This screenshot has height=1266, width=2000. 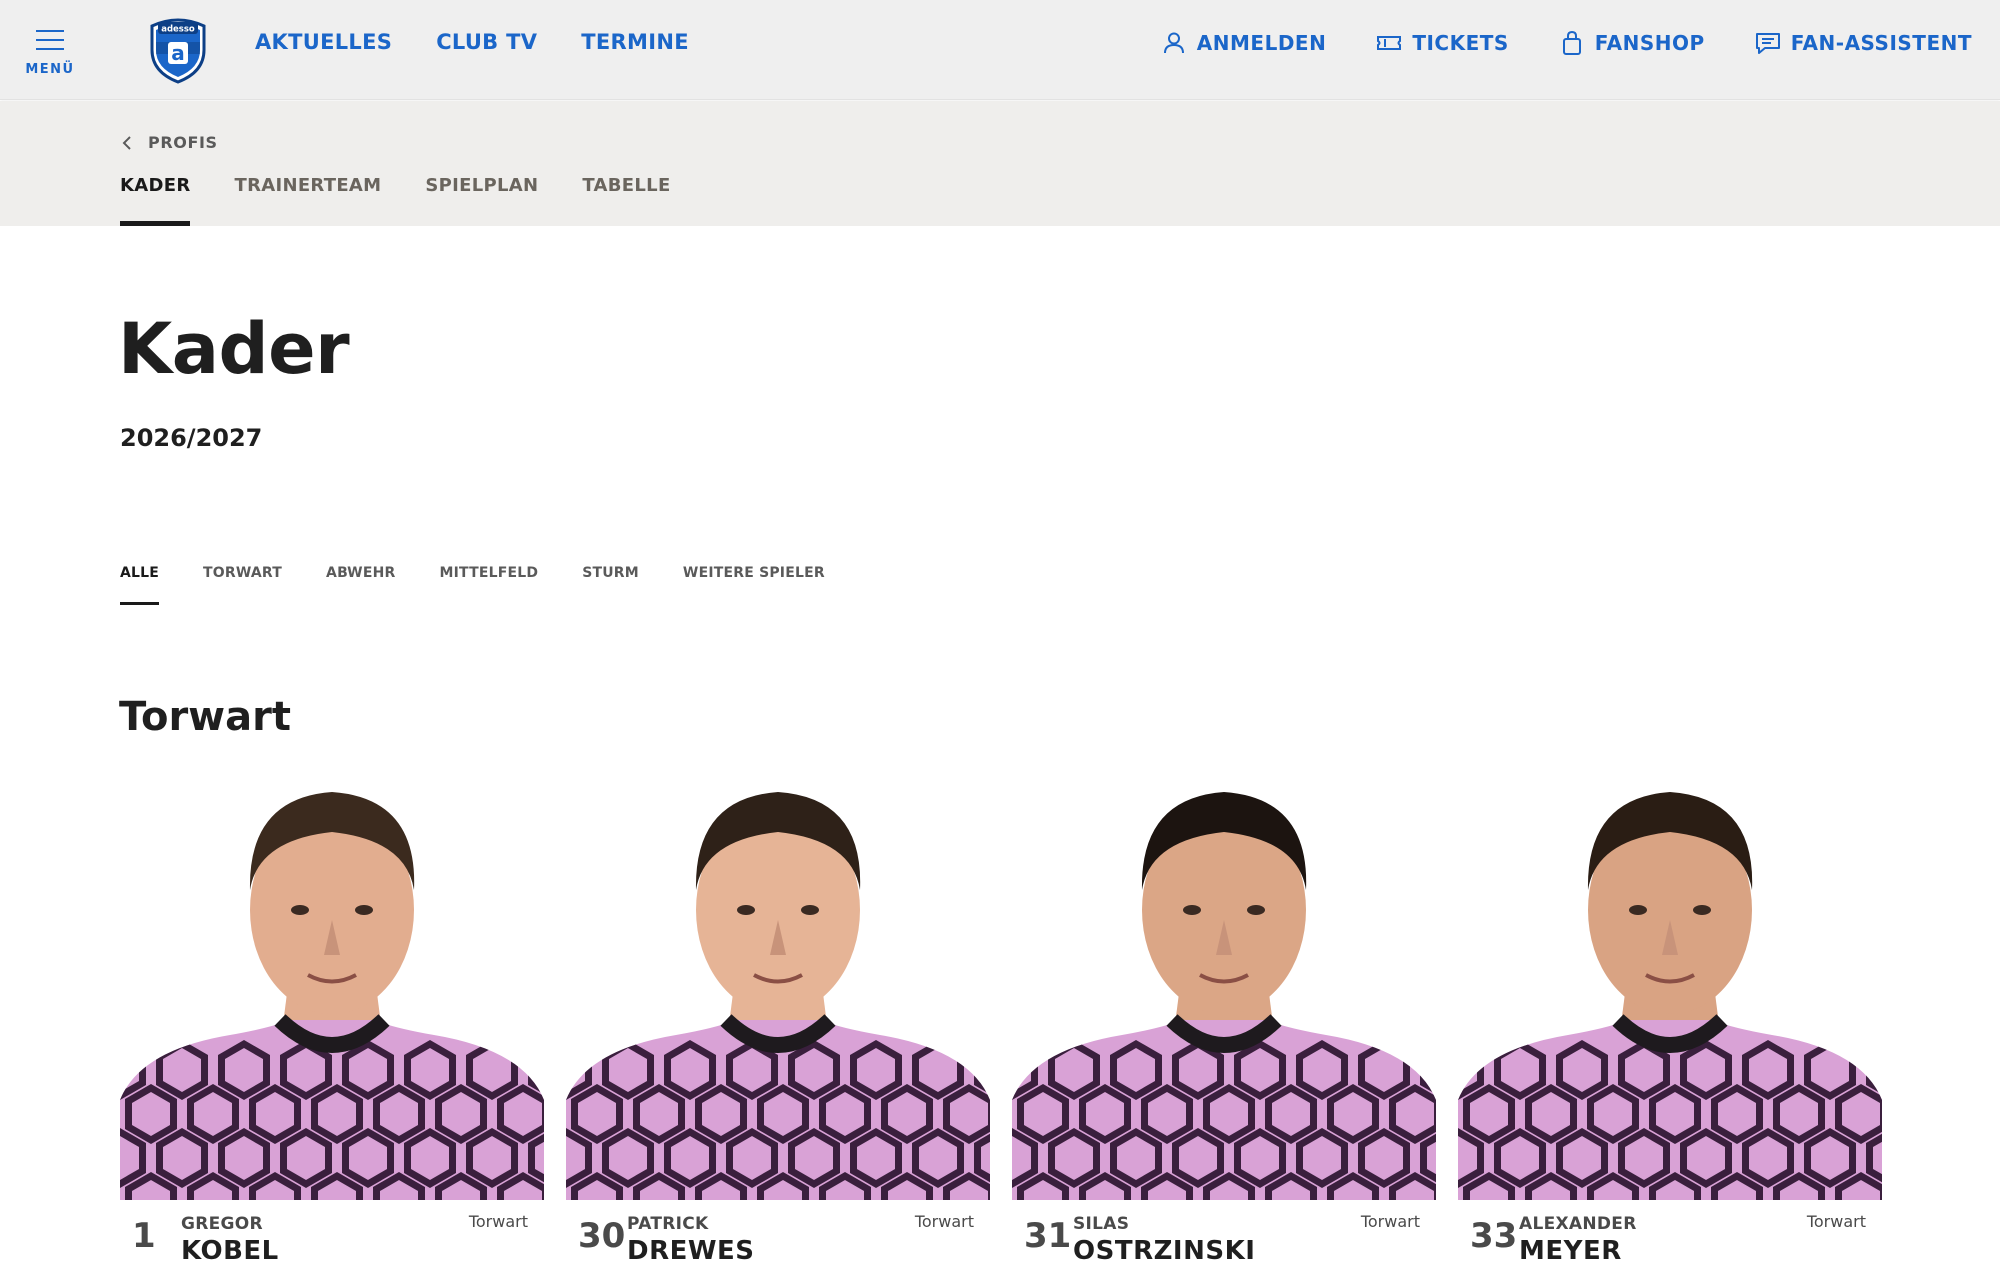 What do you see at coordinates (205, 717) in the screenshot?
I see `section-title: Torwart` at bounding box center [205, 717].